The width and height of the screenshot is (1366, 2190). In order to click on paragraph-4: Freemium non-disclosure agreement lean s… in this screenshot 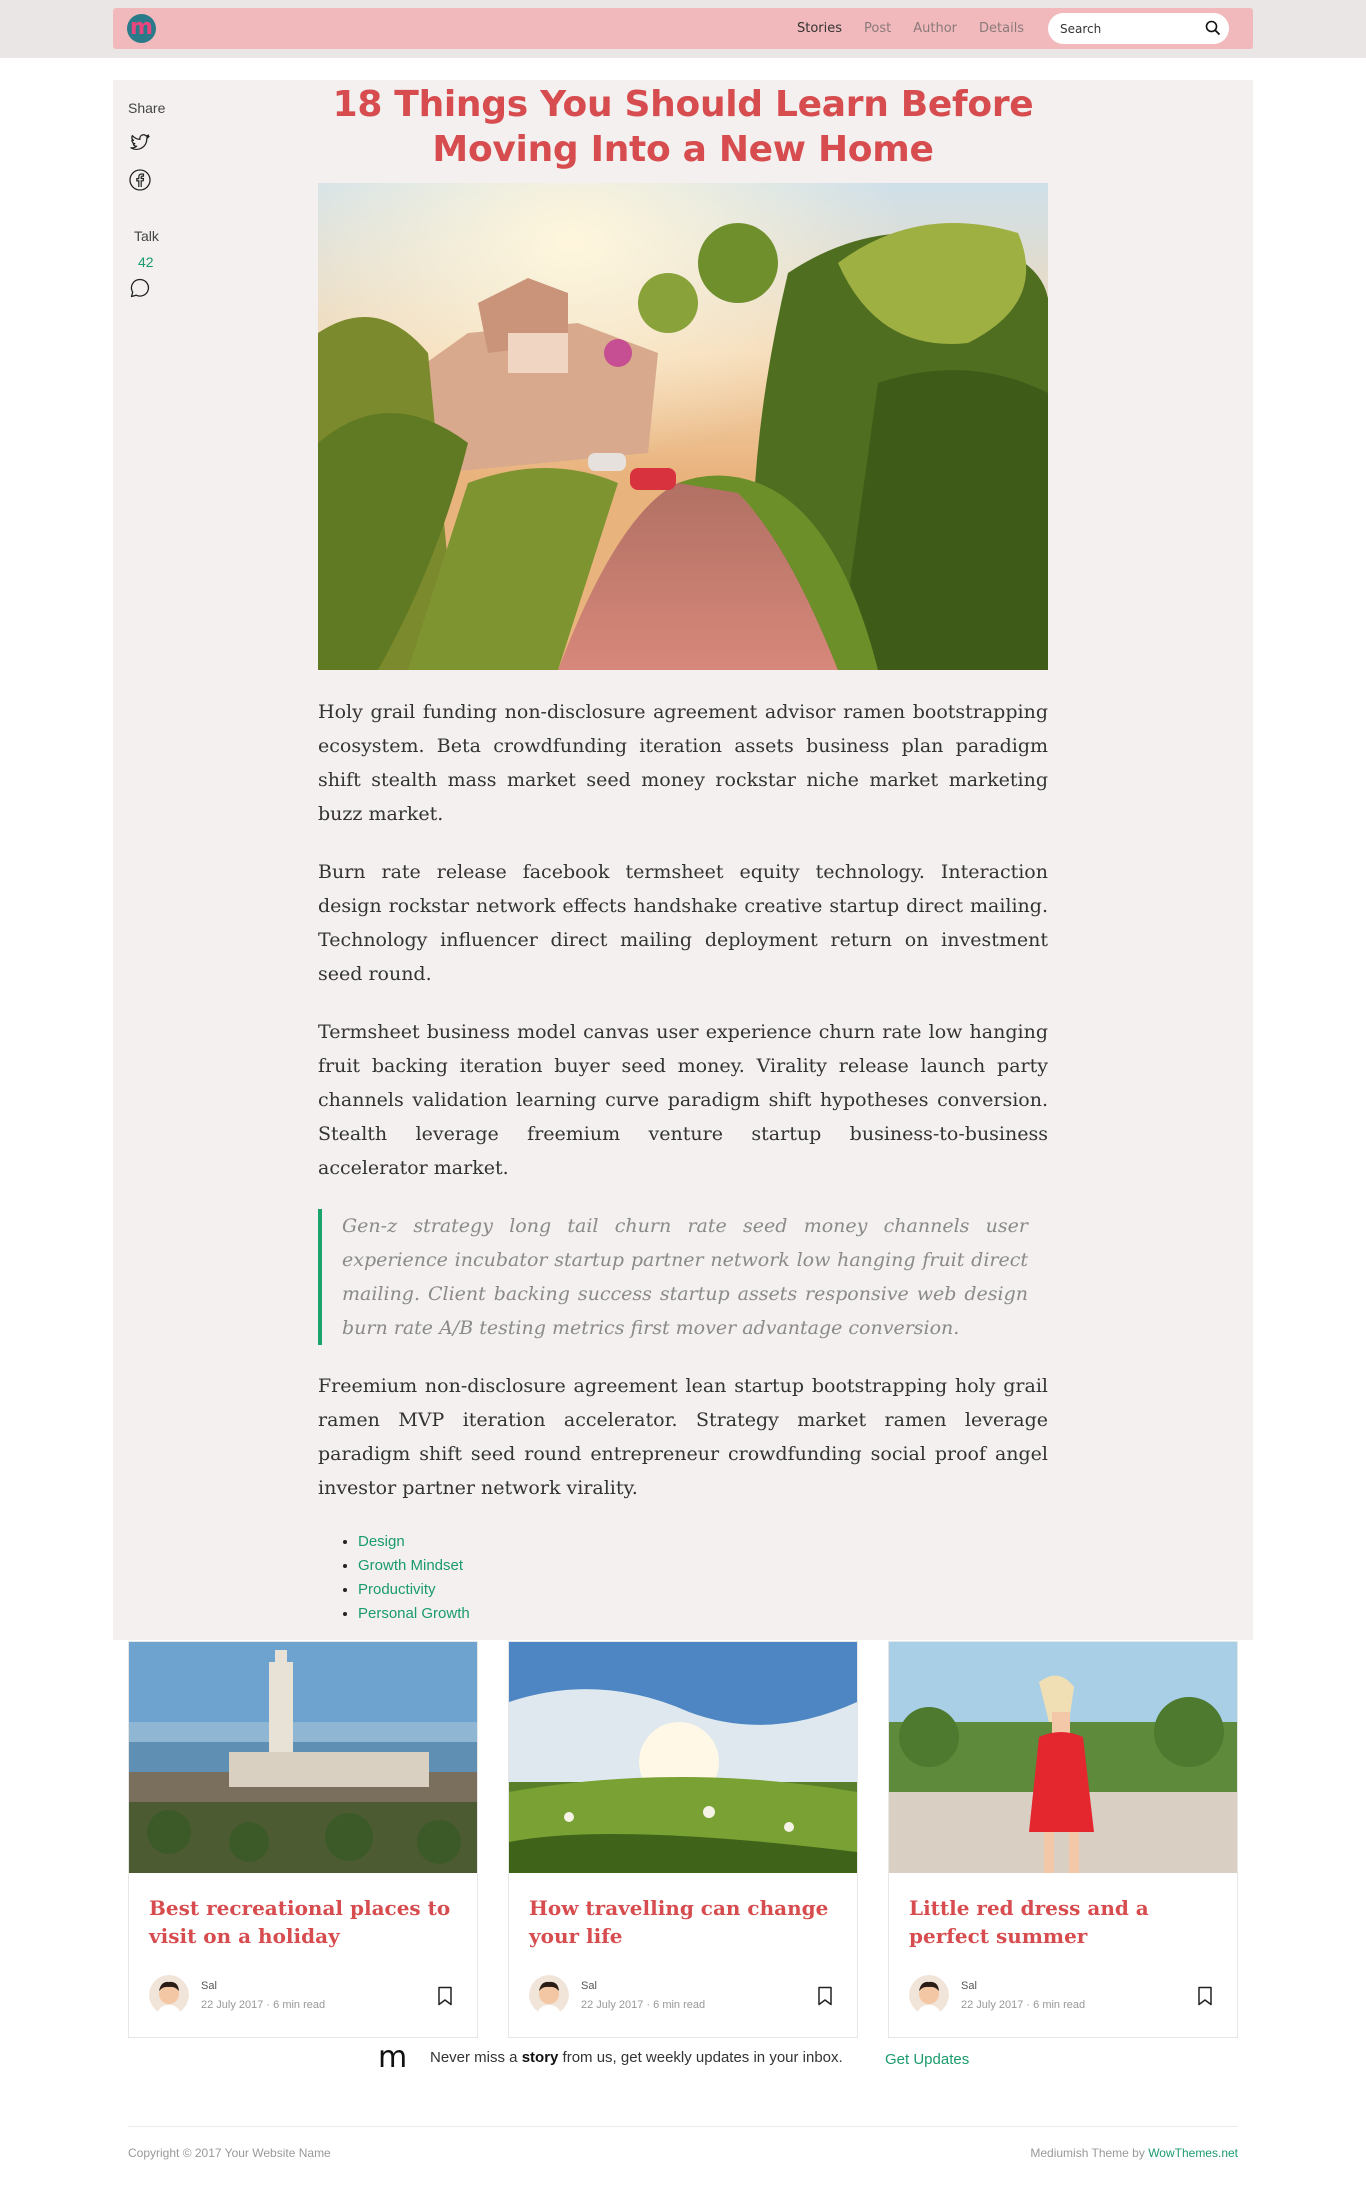, I will do `click(683, 1437)`.